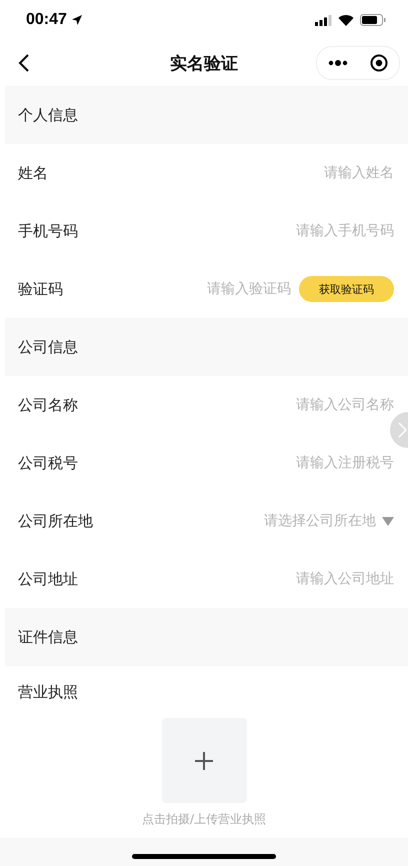  I want to click on field-label: 公司地址, so click(48, 579).